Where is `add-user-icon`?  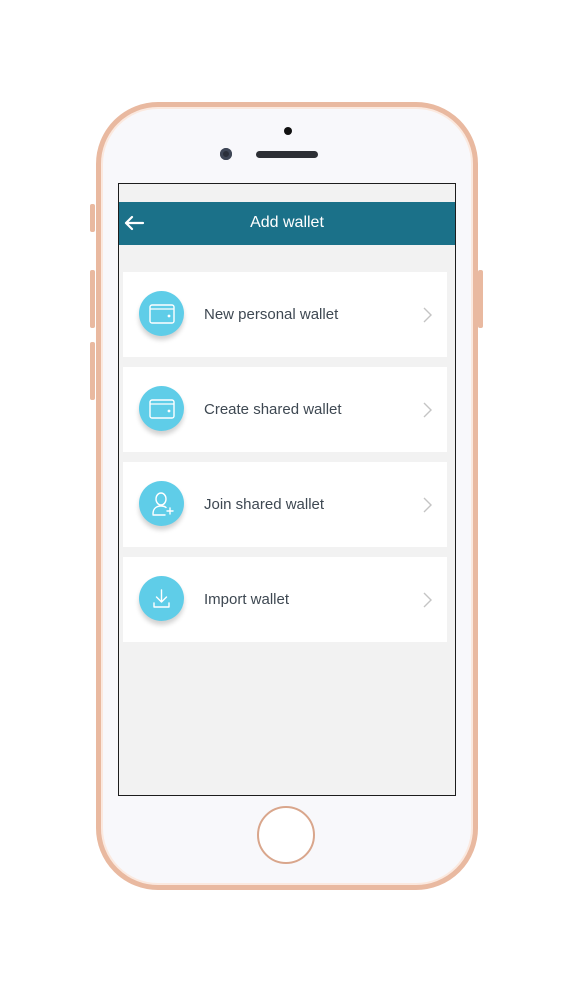 add-user-icon is located at coordinates (161, 503).